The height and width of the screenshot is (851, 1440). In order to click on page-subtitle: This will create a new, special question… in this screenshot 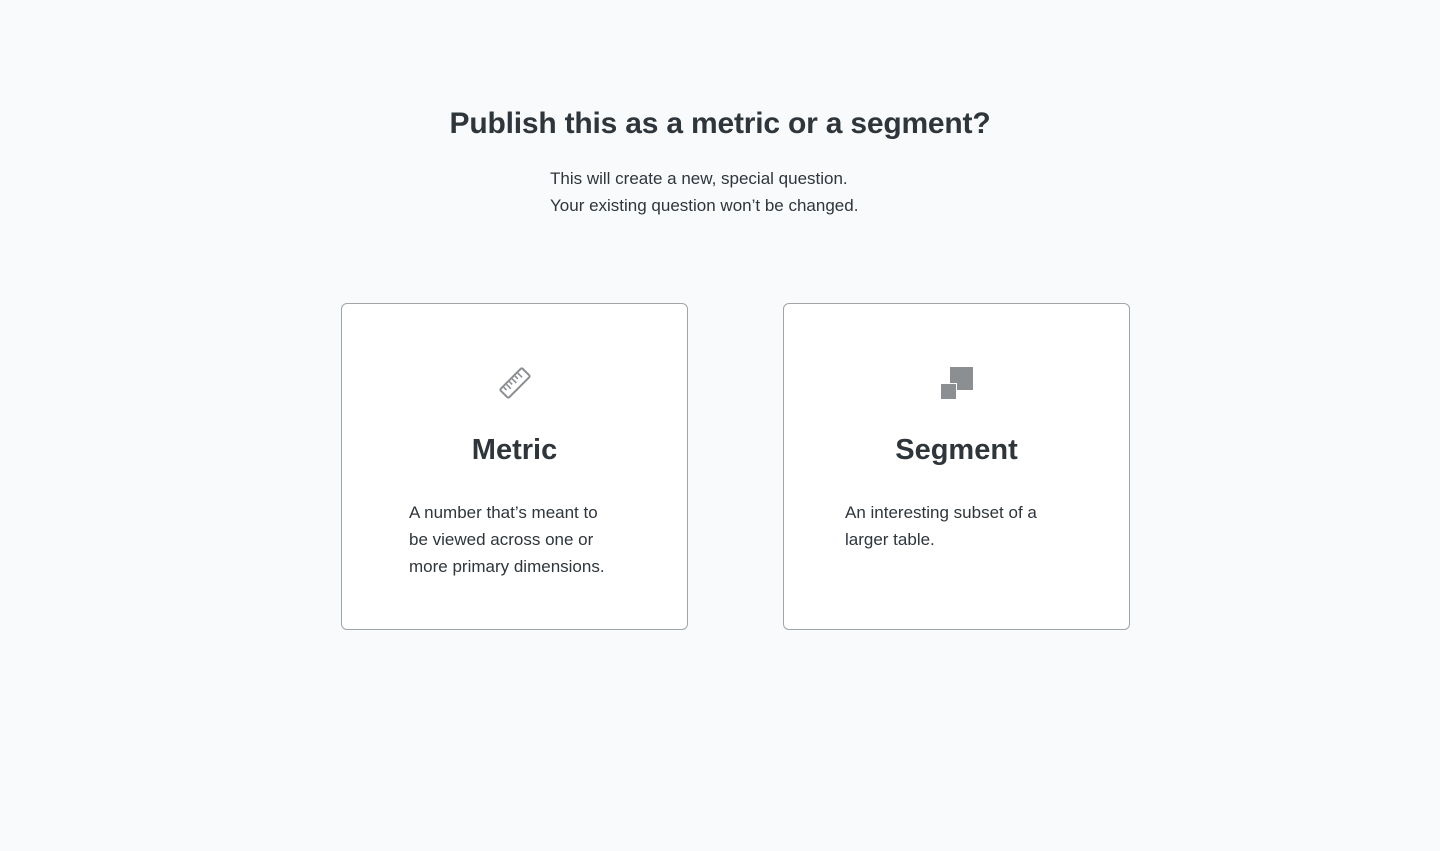, I will do `click(730, 192)`.